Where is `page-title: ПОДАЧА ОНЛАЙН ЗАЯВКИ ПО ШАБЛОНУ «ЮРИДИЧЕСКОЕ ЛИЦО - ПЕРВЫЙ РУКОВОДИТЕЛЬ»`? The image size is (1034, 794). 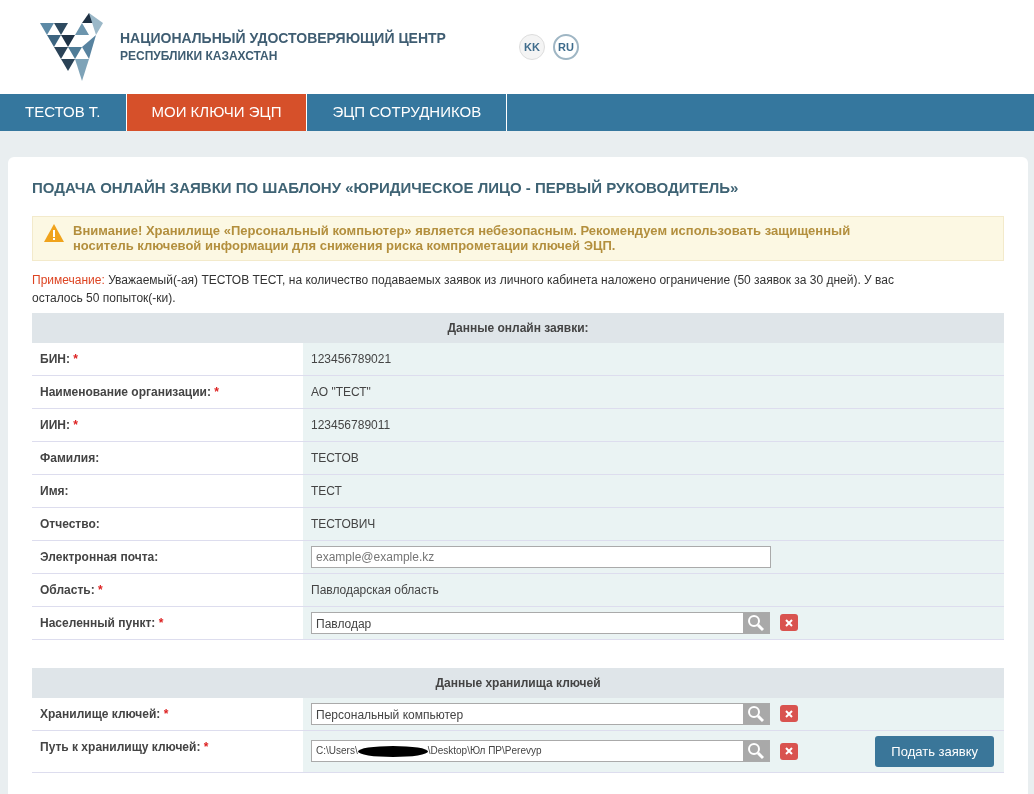
page-title: ПОДАЧА ОНЛАЙН ЗАЯВКИ ПО ШАБЛОНУ «ЮРИДИЧЕСКОЕ ЛИЦО - ПЕРВЫЙ РУКОВОДИТЕЛЬ» is located at coordinates (386, 188).